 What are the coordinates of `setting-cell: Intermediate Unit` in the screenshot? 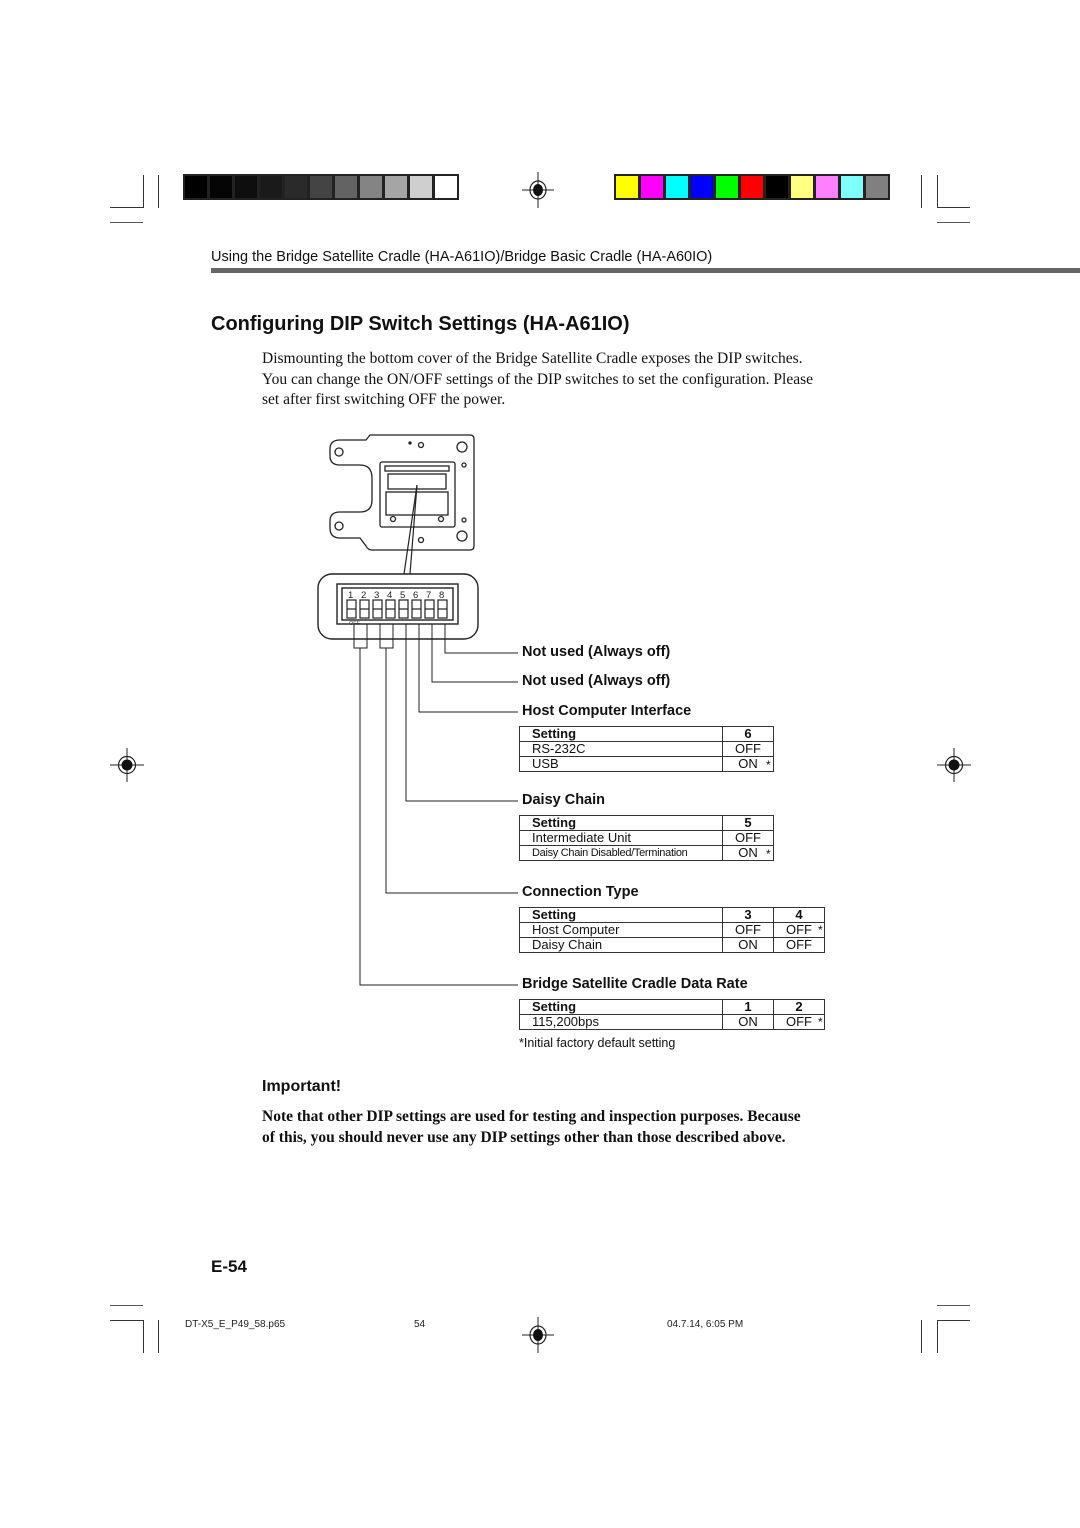 It's located at (621, 838).